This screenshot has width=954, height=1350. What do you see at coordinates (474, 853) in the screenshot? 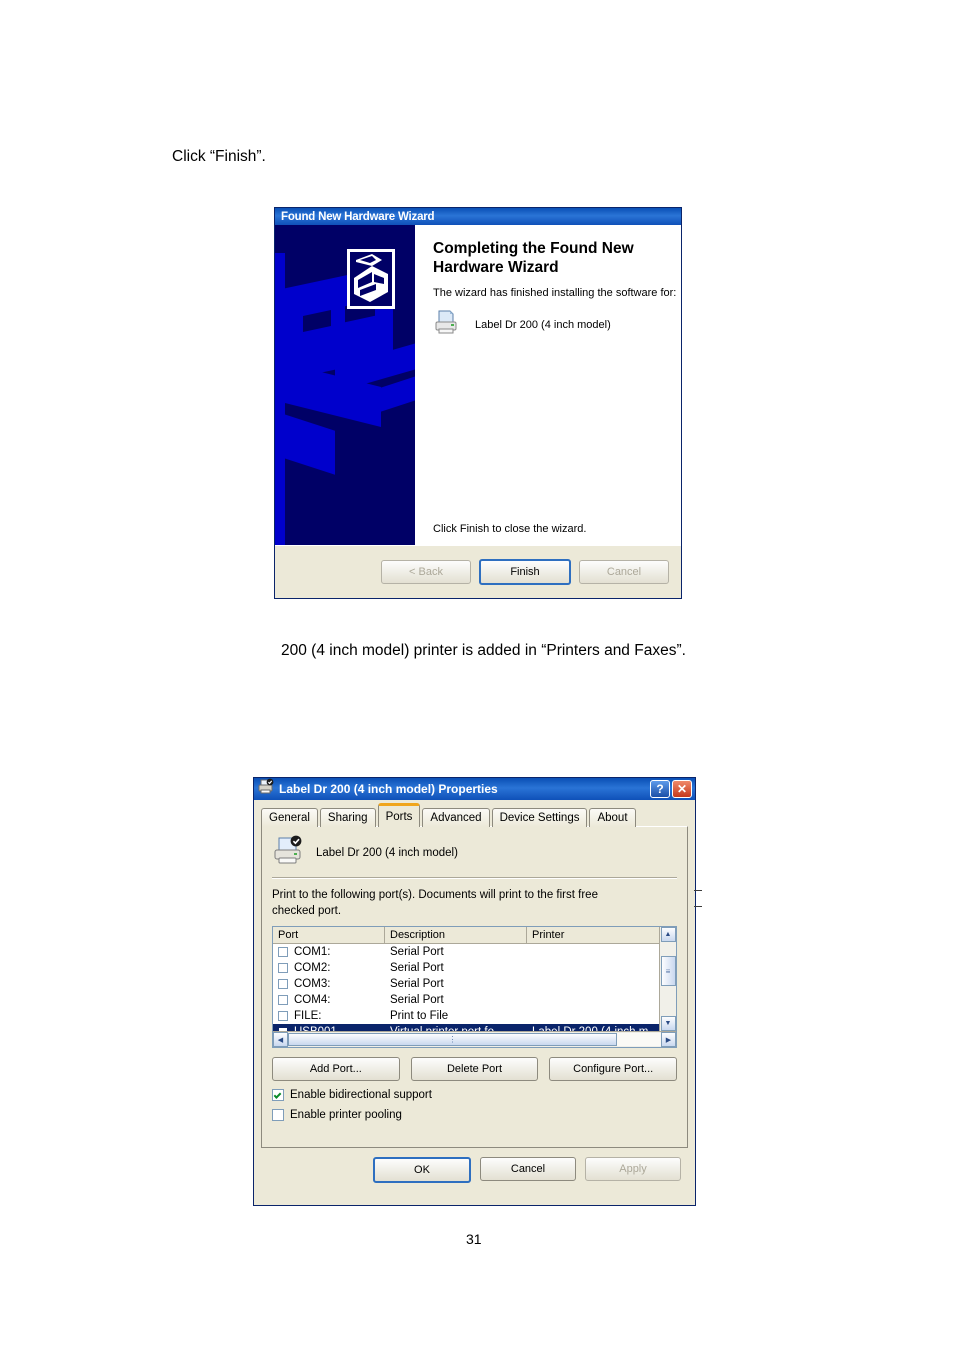
I see `printer-header-row: Label Dr 200 (4 inch model)` at bounding box center [474, 853].